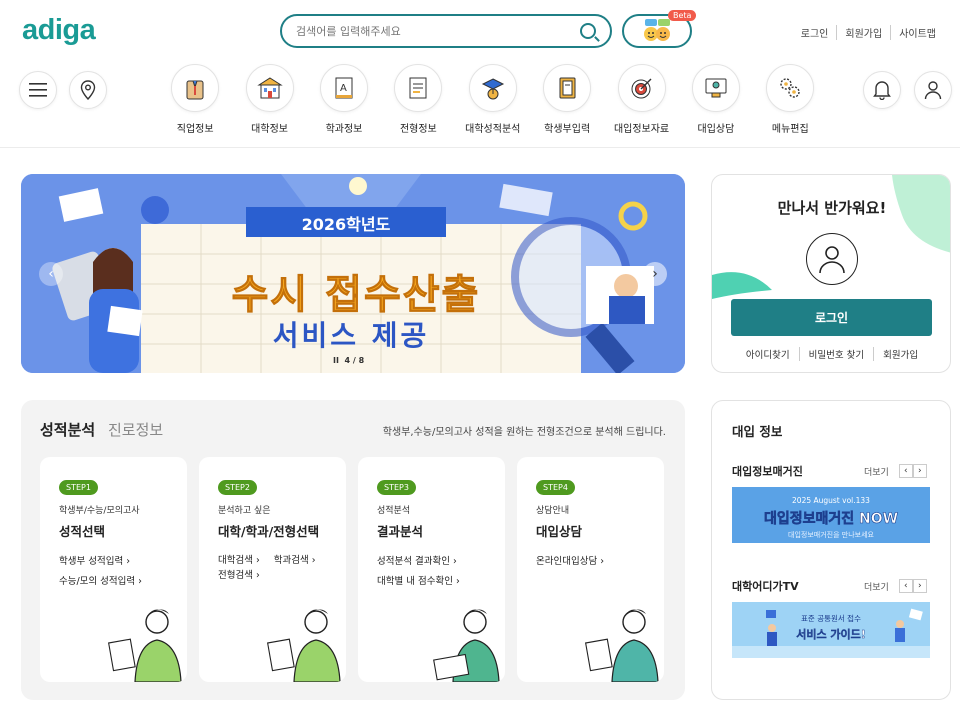  Describe the element at coordinates (917, 32) in the screenshot. I see `sitemap-link: 사이트맵` at that location.